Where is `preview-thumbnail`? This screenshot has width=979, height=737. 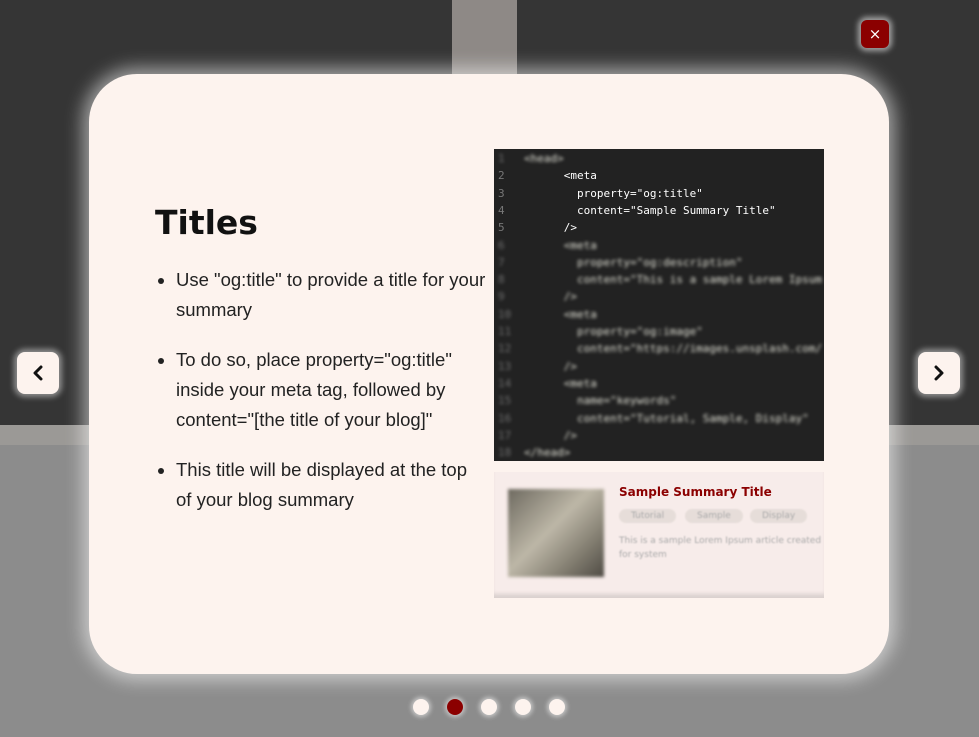
preview-thumbnail is located at coordinates (556, 533).